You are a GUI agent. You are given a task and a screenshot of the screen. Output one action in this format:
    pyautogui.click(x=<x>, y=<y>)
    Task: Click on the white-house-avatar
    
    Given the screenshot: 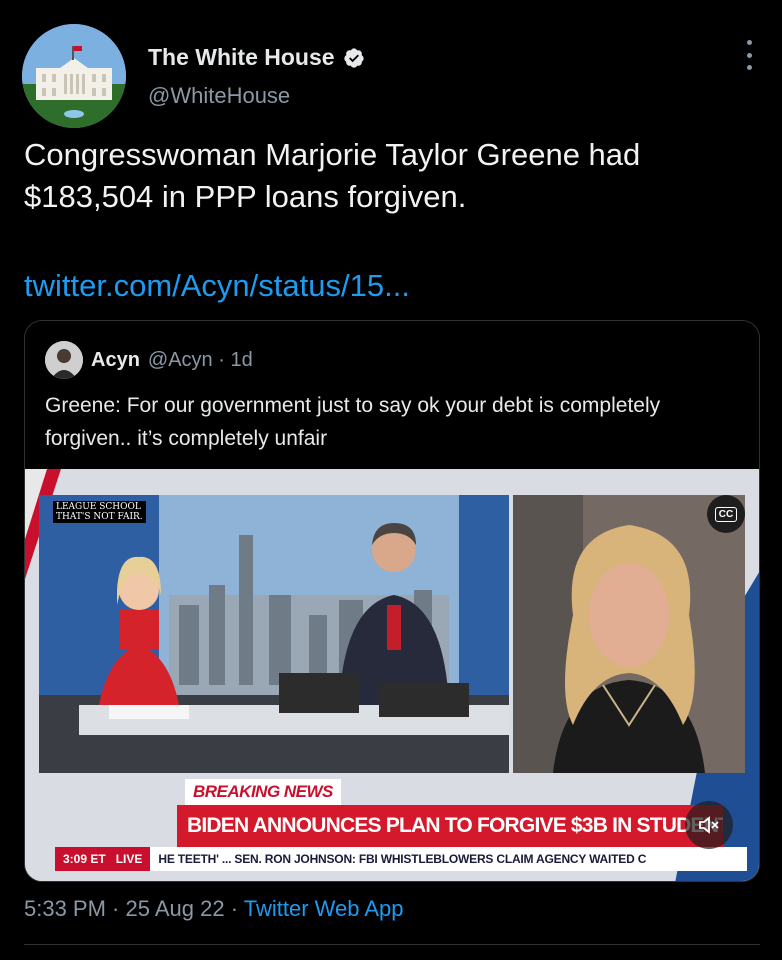 What is the action you would take?
    pyautogui.click(x=74, y=76)
    